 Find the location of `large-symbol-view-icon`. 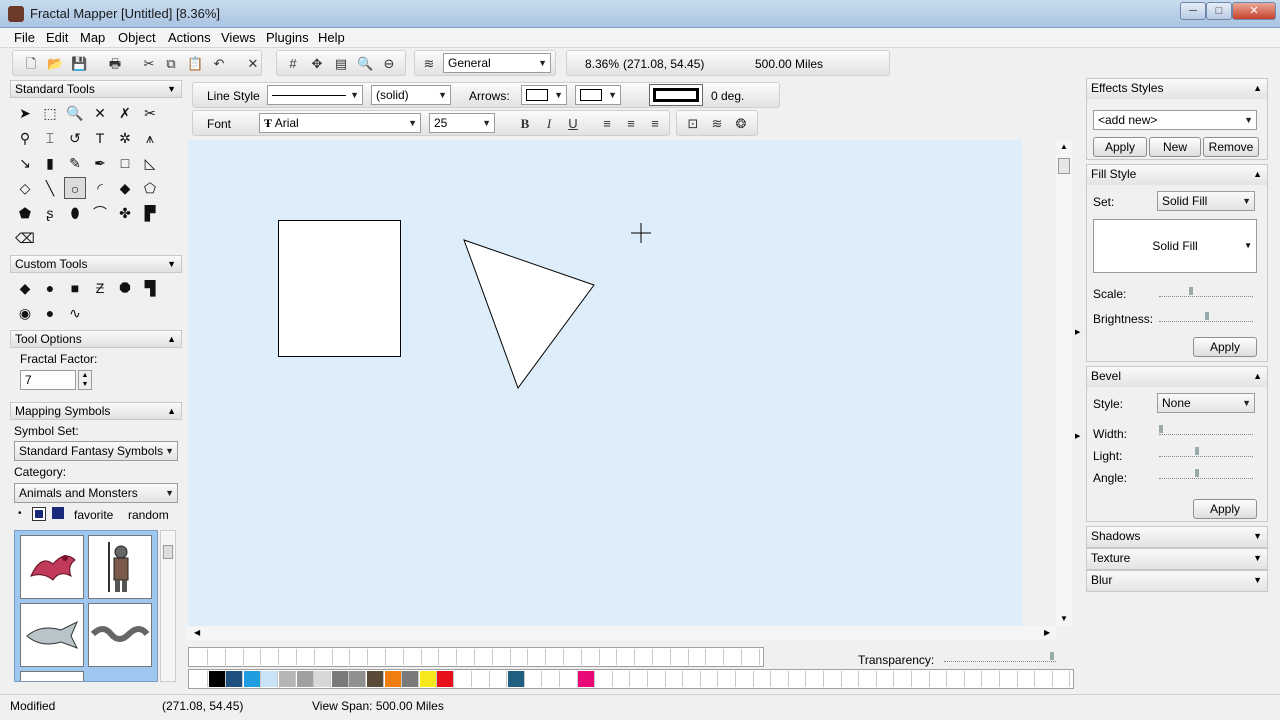

large-symbol-view-icon is located at coordinates (58, 513).